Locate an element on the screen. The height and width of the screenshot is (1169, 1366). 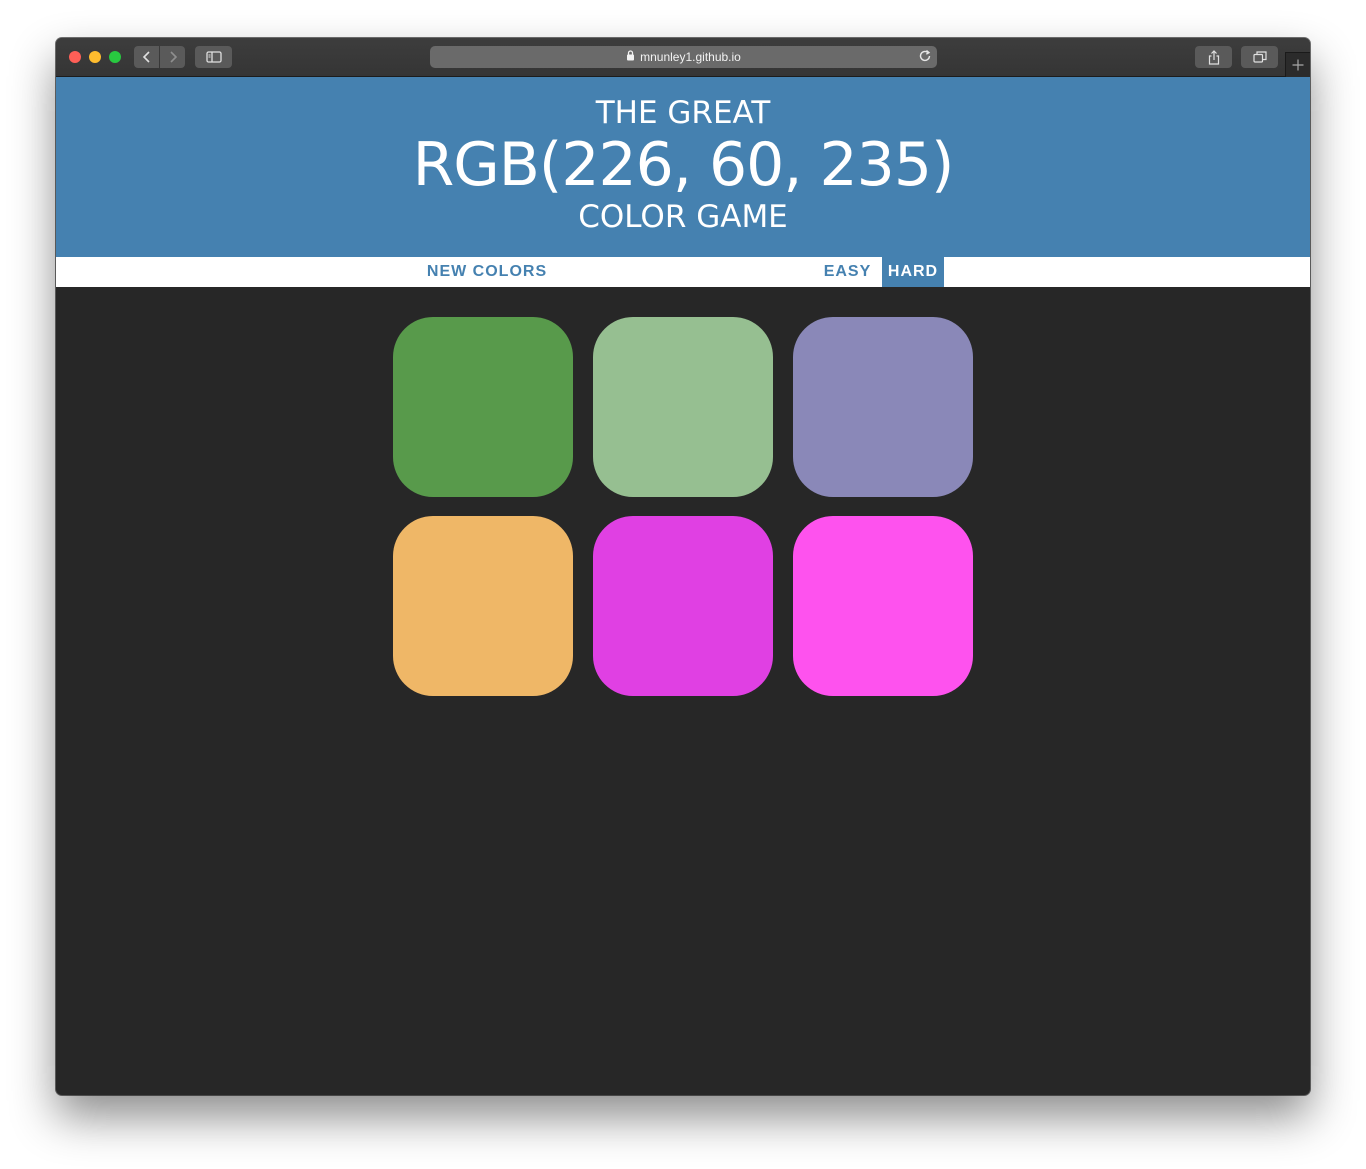
header-title-top: THE GREAT is located at coordinates (683, 113).